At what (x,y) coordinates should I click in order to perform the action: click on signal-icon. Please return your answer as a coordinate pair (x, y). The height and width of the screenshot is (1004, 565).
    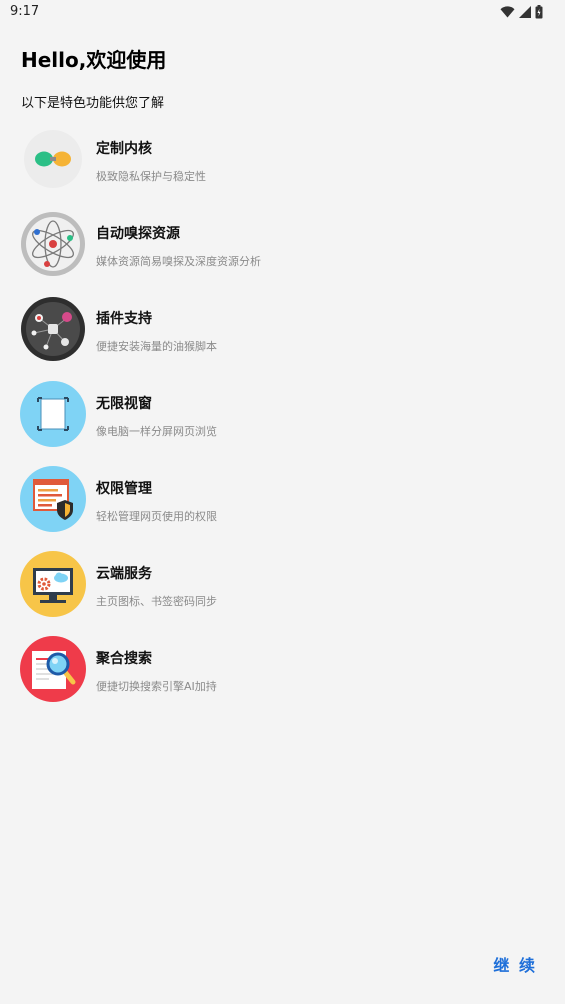
    Looking at the image, I should click on (525, 12).